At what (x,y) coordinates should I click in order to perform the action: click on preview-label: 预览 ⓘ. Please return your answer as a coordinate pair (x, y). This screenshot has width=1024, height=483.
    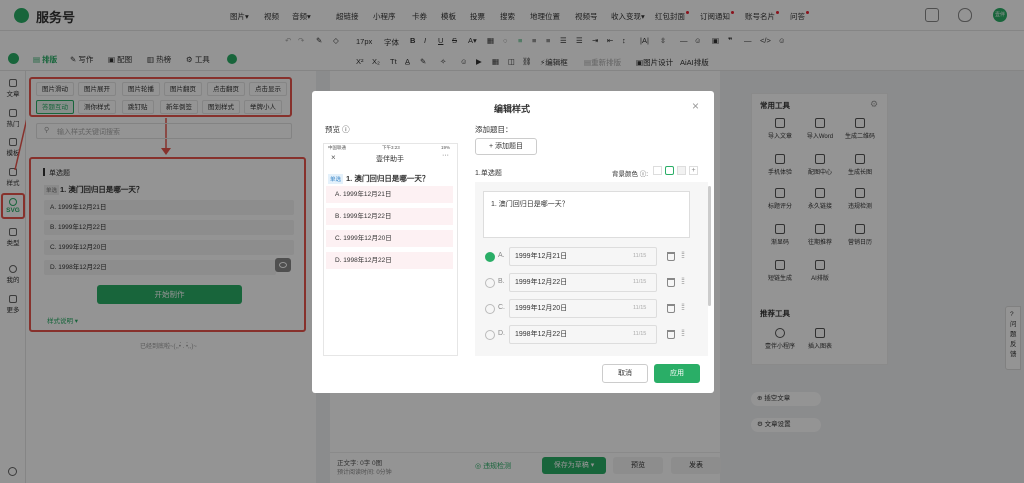
    Looking at the image, I should click on (337, 129).